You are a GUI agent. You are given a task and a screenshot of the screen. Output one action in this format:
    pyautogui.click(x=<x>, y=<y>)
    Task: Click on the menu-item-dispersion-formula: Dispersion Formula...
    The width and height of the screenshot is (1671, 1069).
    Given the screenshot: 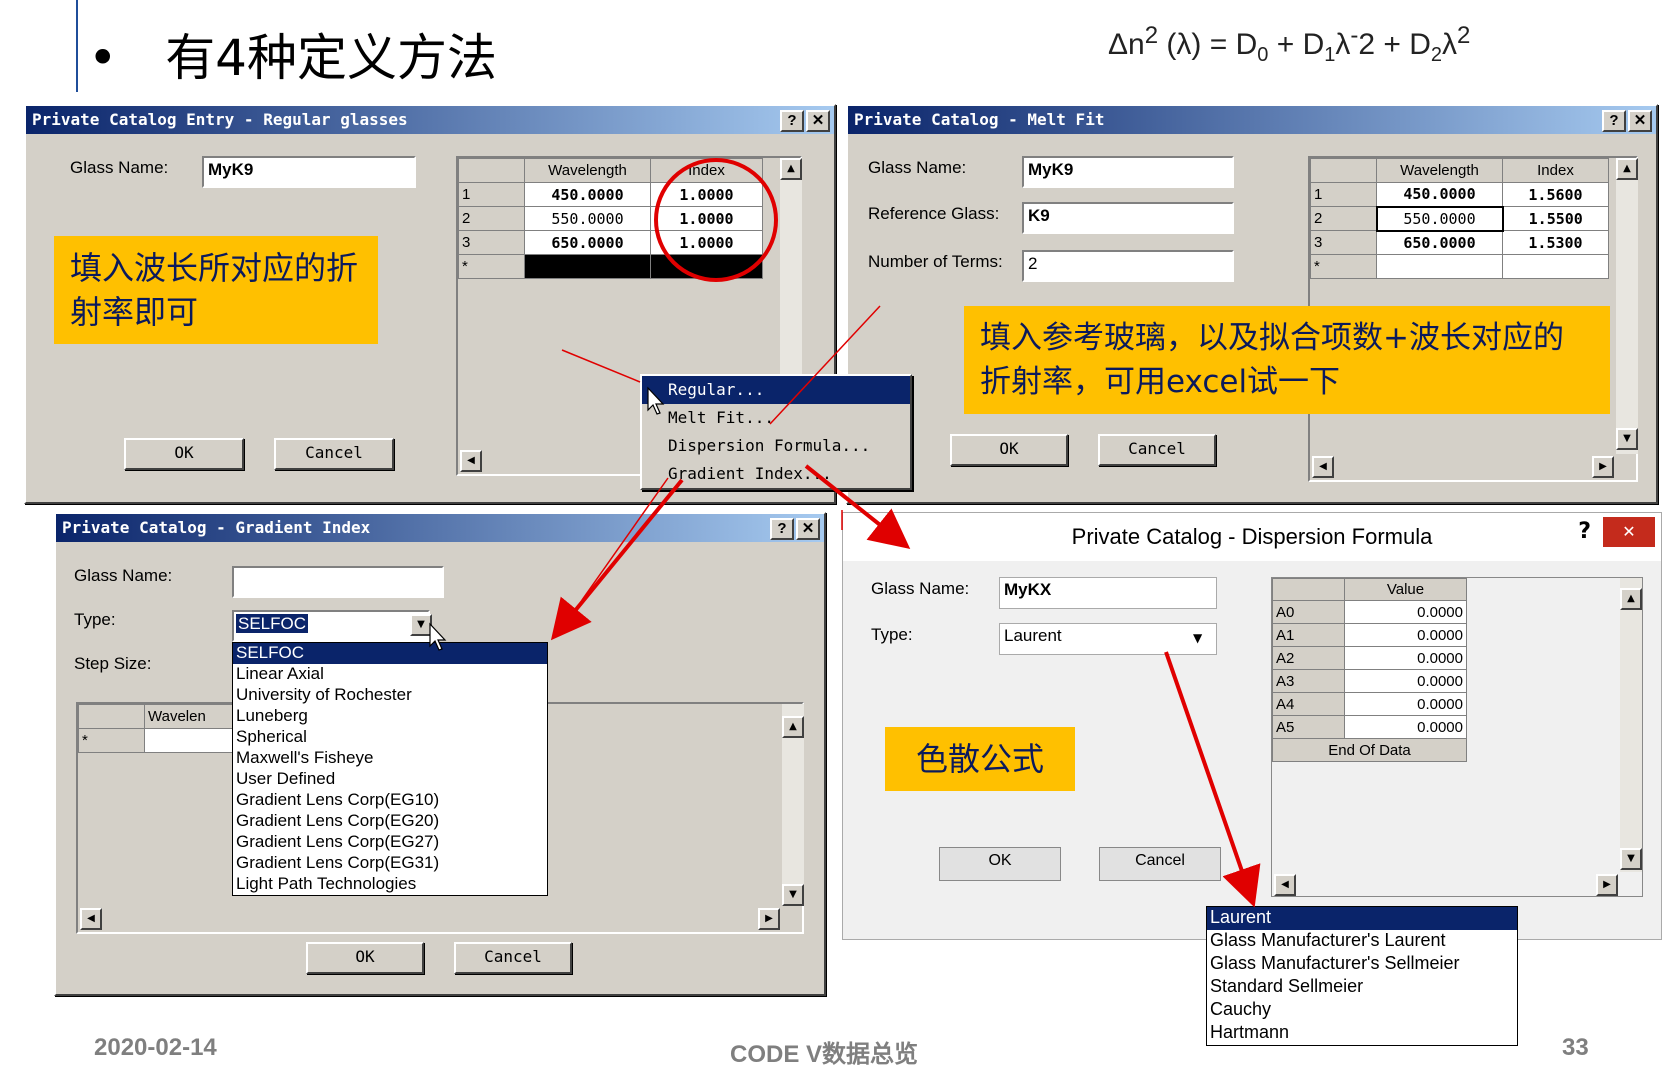 What is the action you would take?
    pyautogui.click(x=776, y=446)
    